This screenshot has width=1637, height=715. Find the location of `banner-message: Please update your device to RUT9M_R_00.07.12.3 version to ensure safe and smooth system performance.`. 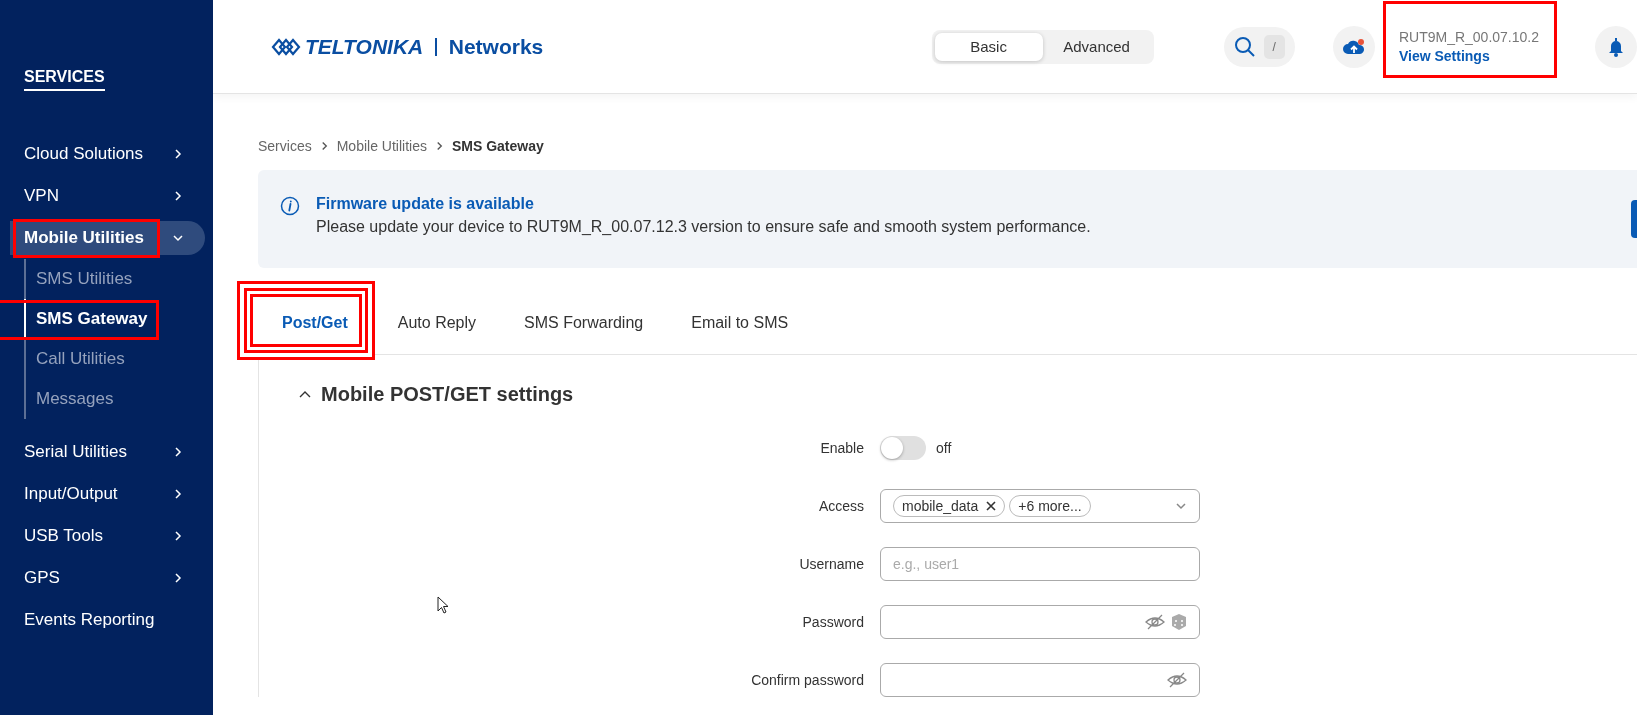

banner-message: Please update your device to RUT9M_R_00.07.12.3 version to ensure safe and smooth system performance. is located at coordinates (703, 227).